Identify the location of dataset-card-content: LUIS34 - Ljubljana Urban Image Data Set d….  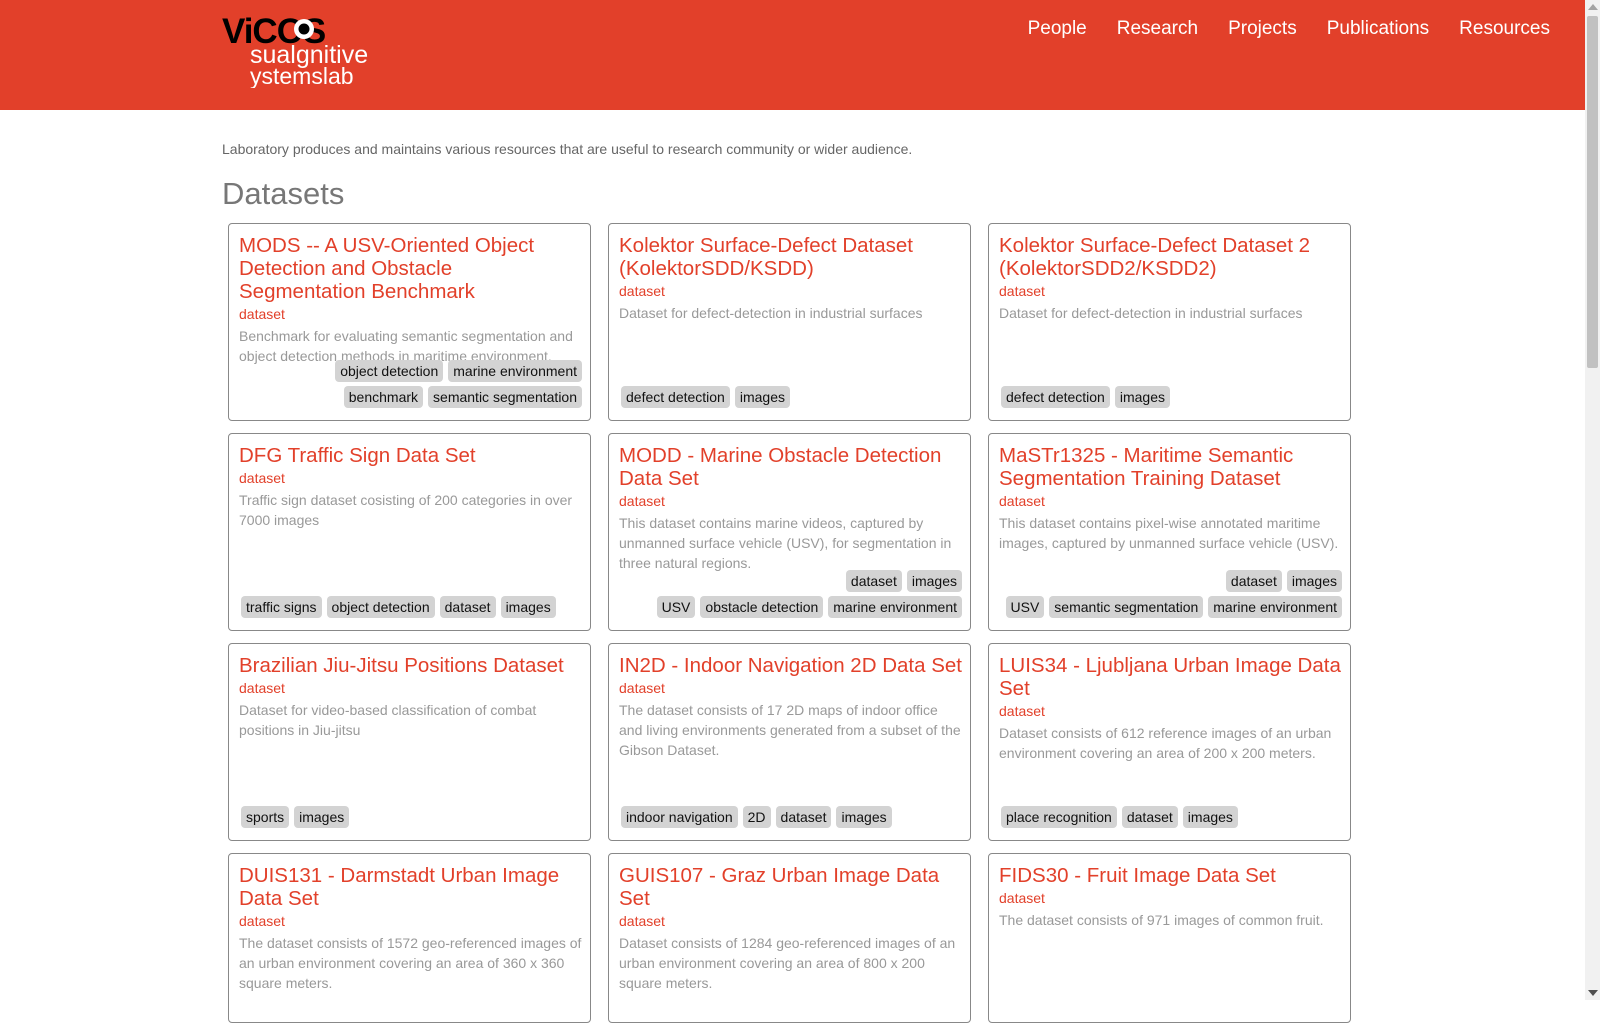
(1171, 708).